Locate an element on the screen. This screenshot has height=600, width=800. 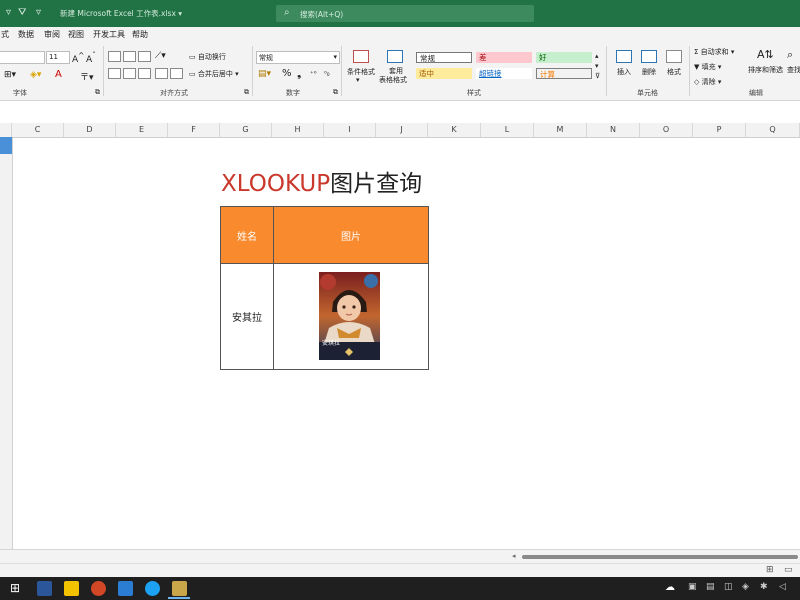
search-box: ⌕ 搜索(Alt+Q) is located at coordinates (405, 13).